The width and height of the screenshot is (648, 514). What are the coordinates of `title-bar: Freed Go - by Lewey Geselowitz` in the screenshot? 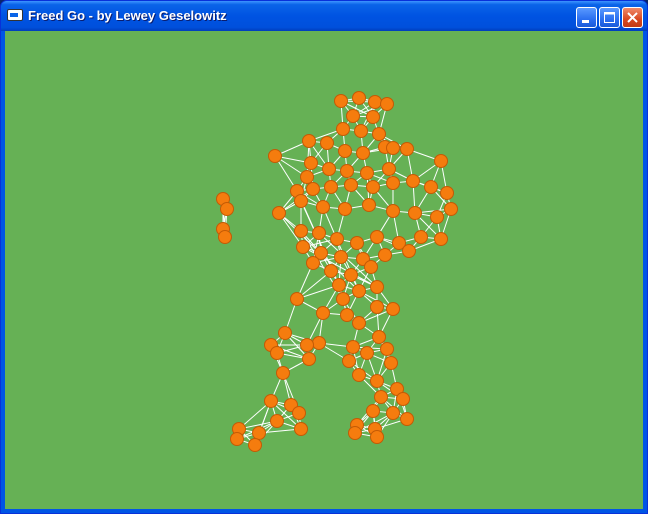 It's located at (324, 16).